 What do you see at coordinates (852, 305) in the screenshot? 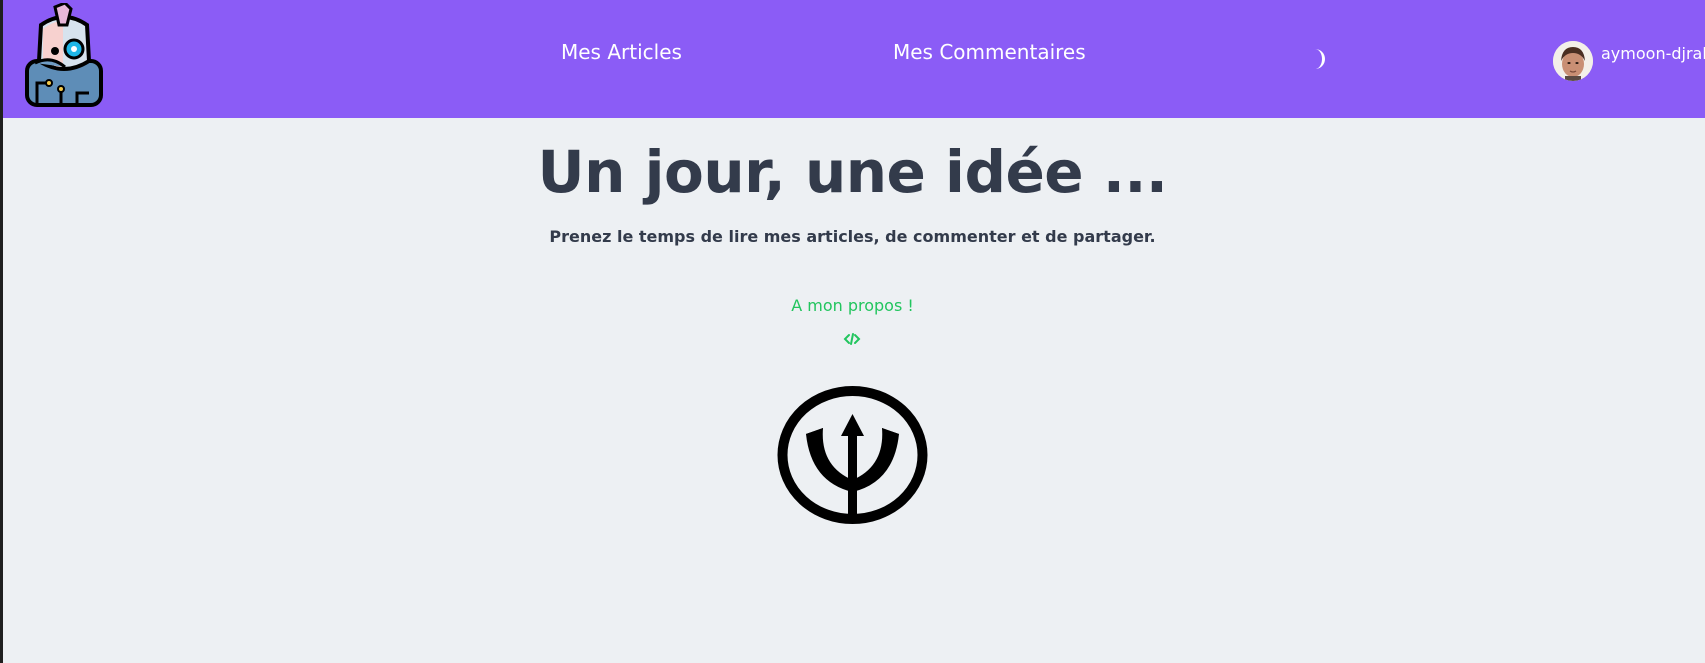
I see `about-link: A mon propos !` at bounding box center [852, 305].